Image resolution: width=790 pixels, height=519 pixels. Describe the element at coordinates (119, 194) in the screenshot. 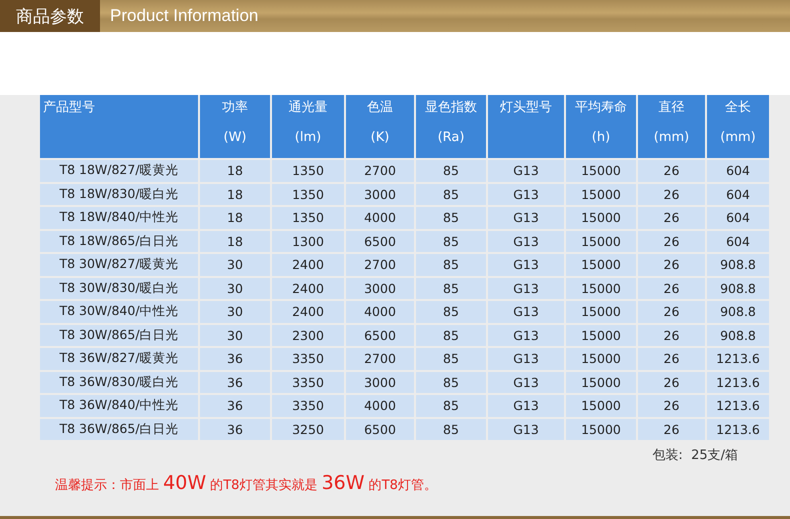

I see `table-cell: T8 18W/830/暖白光` at that location.